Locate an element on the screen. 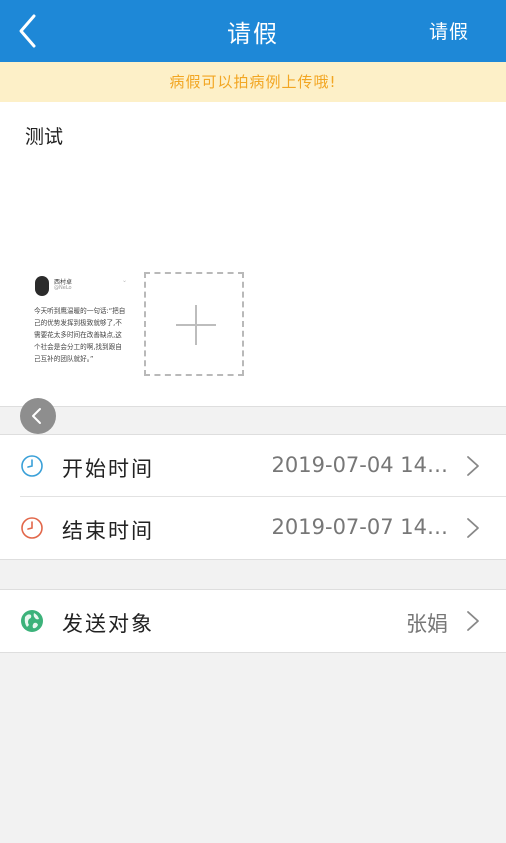  chevron-left-icon is located at coordinates (36, 416).